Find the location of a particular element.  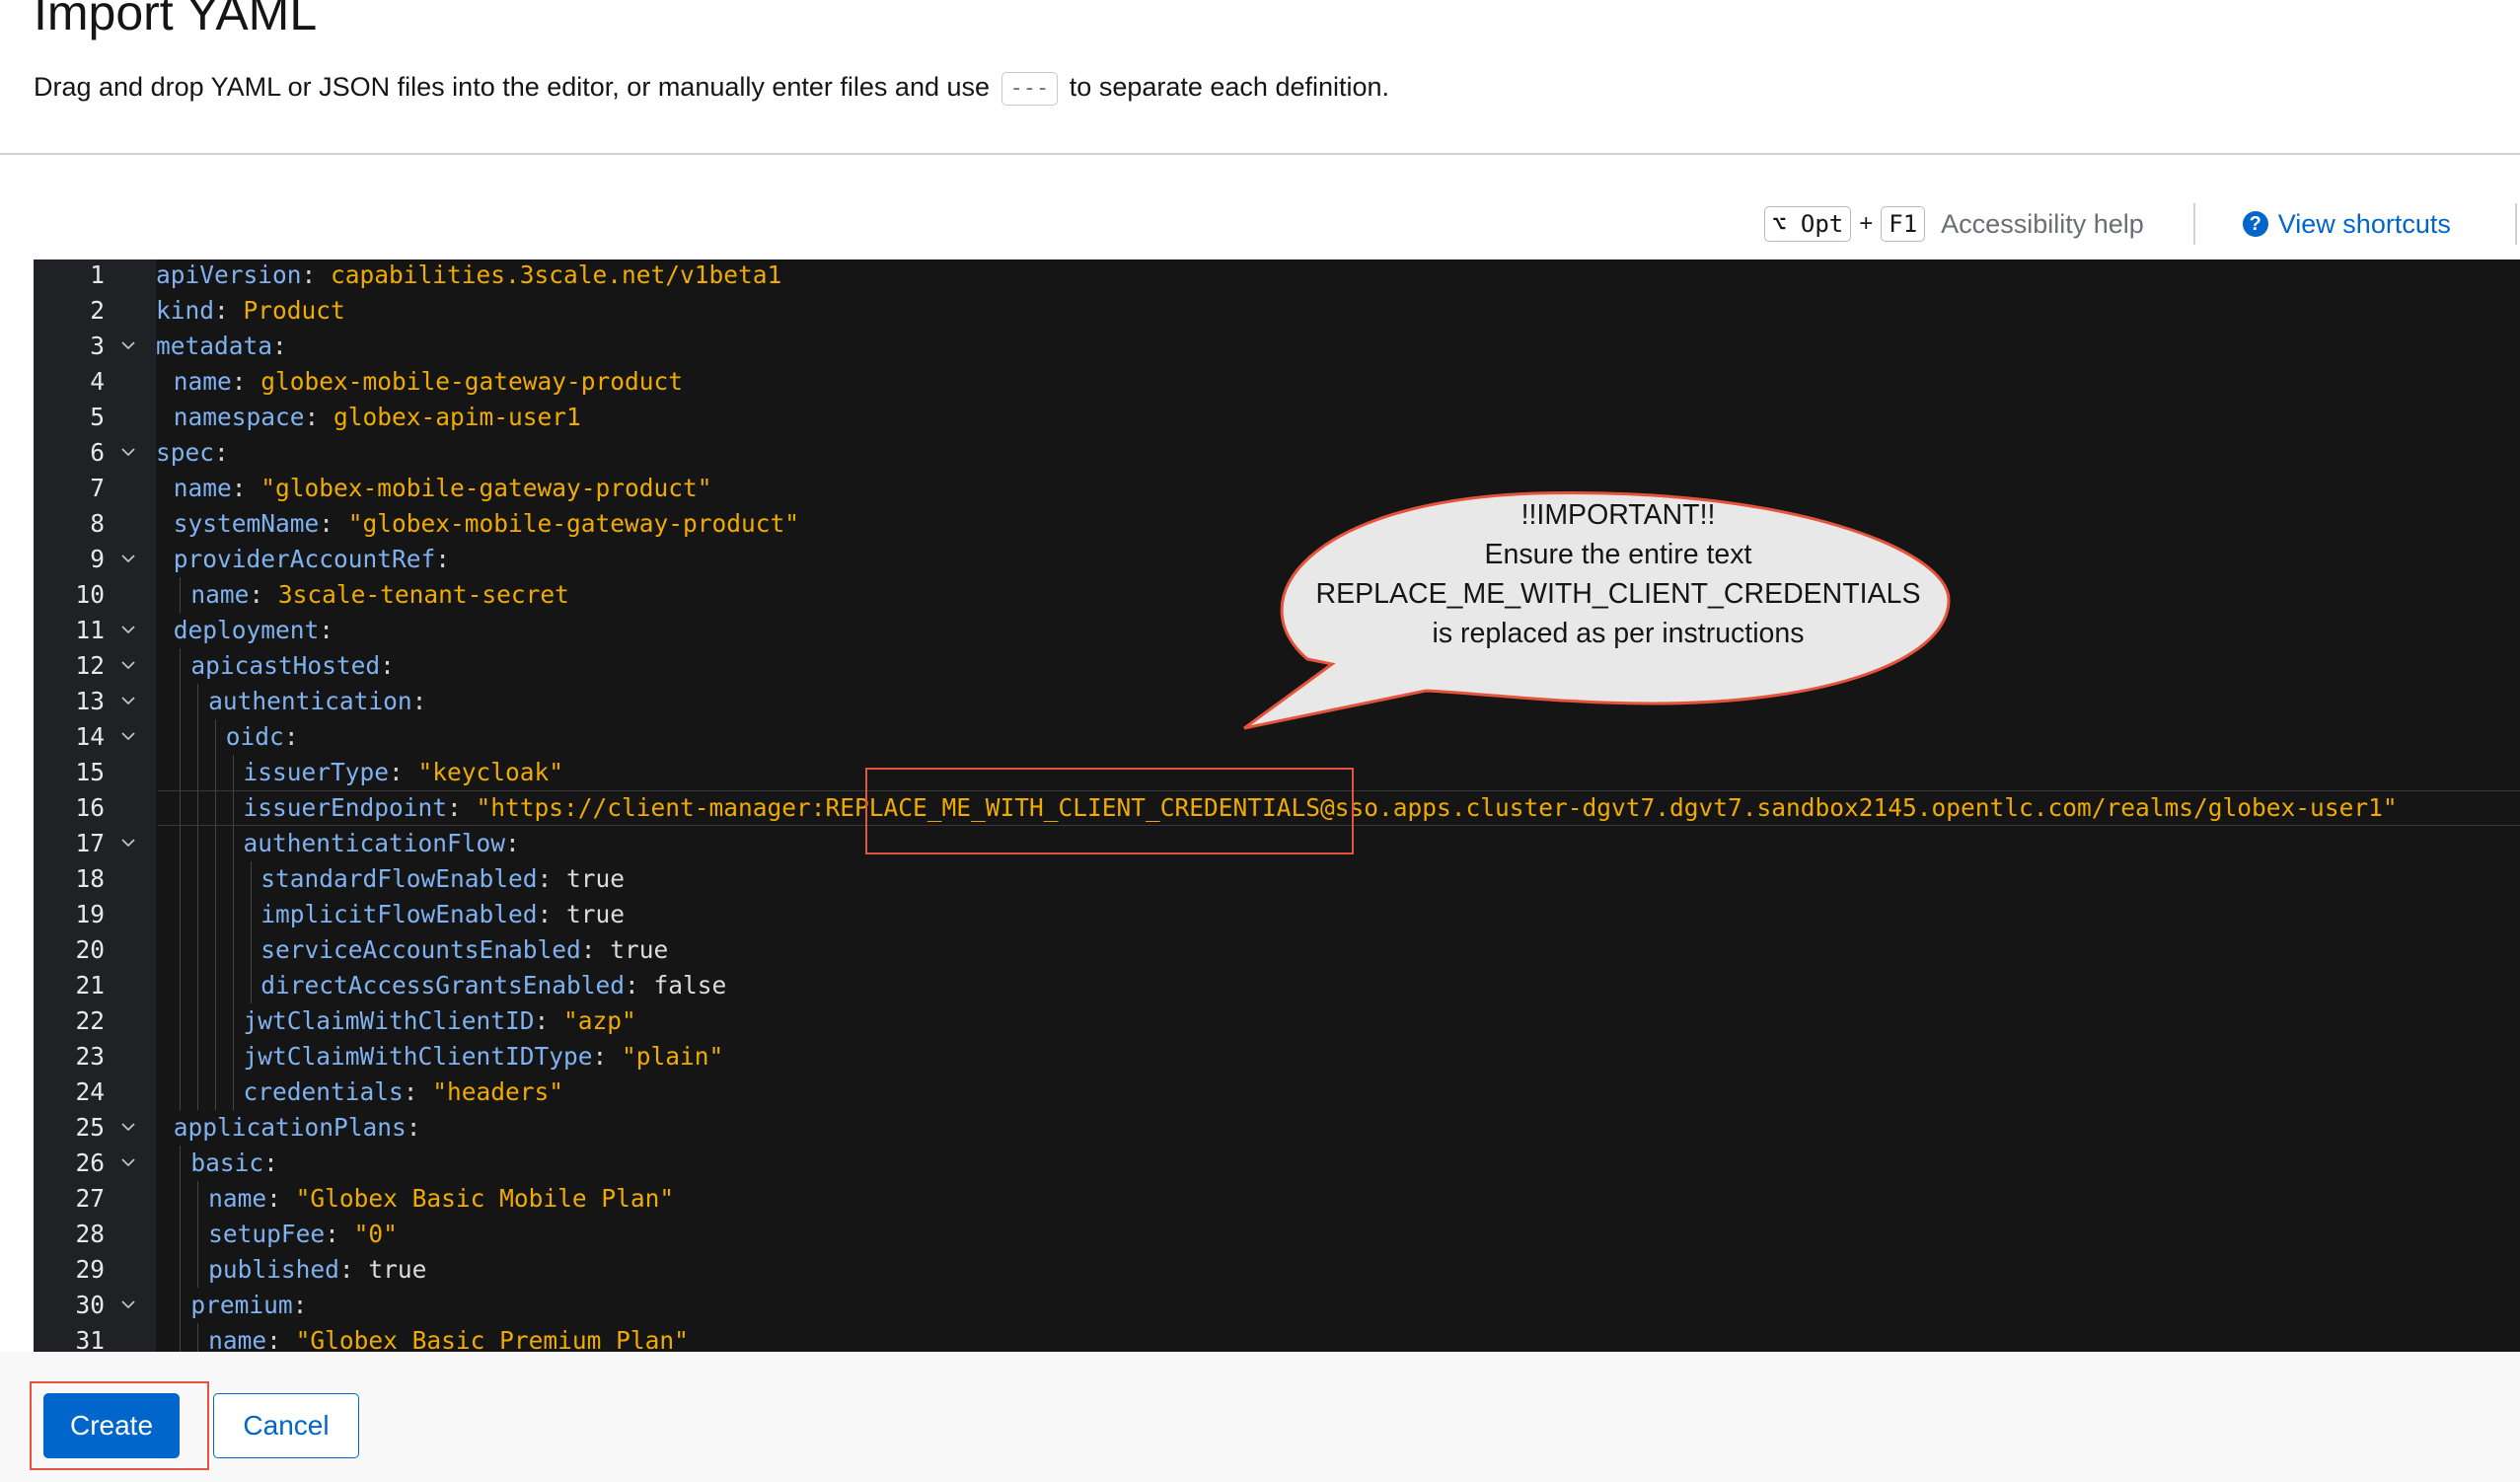

line-number: 14 is located at coordinates (90, 736).